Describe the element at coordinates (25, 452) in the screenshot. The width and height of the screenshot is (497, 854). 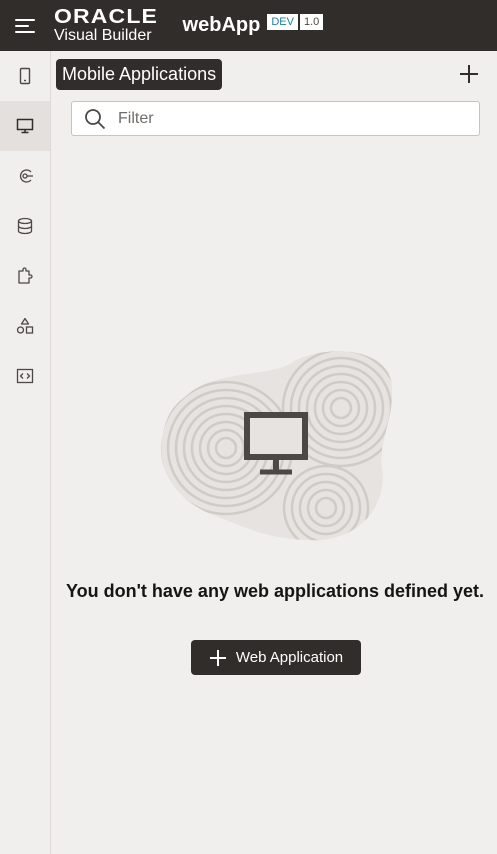
I see `navigator-rail` at that location.